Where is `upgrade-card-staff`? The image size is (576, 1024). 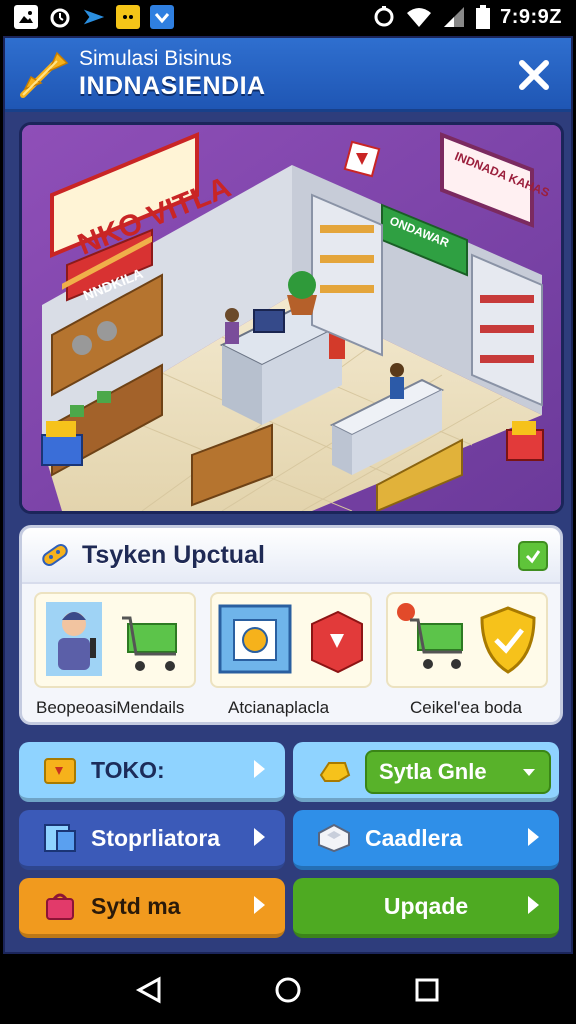 upgrade-card-staff is located at coordinates (115, 640).